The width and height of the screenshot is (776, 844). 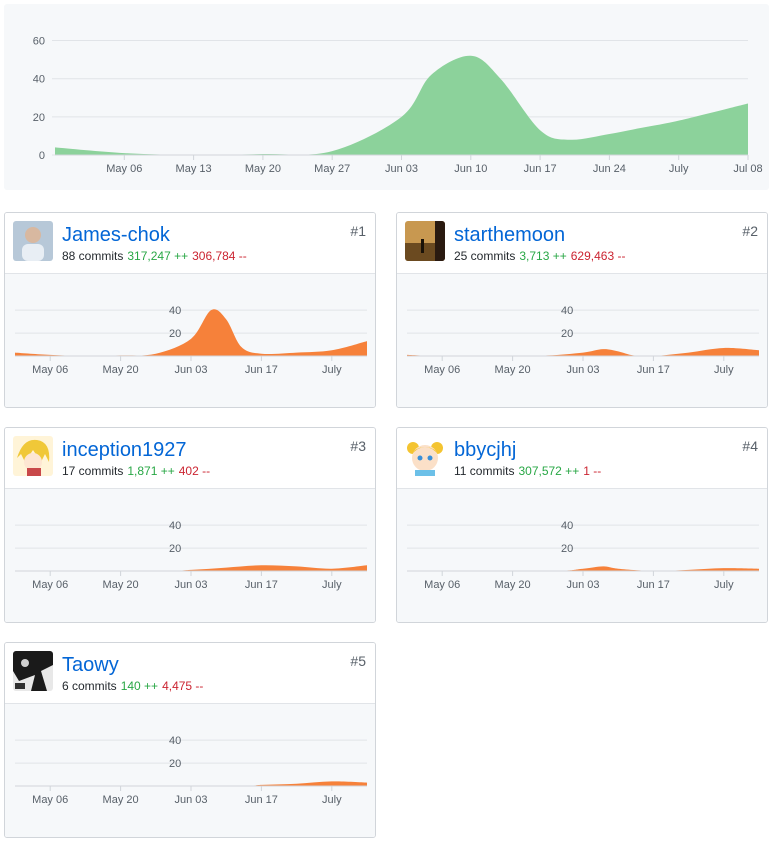 I want to click on contributor-stats: 6 commits 140 ++ 4,475 --, so click(x=132, y=686).